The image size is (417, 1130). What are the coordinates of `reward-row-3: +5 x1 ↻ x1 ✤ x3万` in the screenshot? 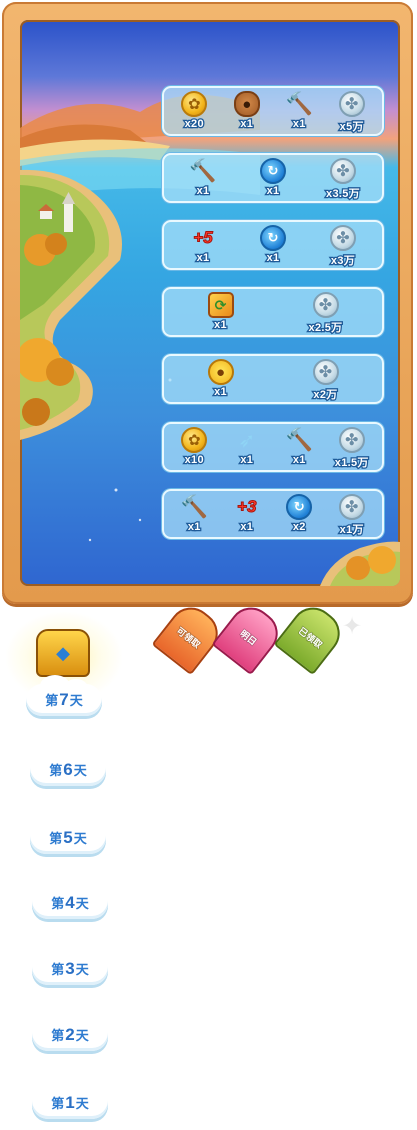 It's located at (273, 245).